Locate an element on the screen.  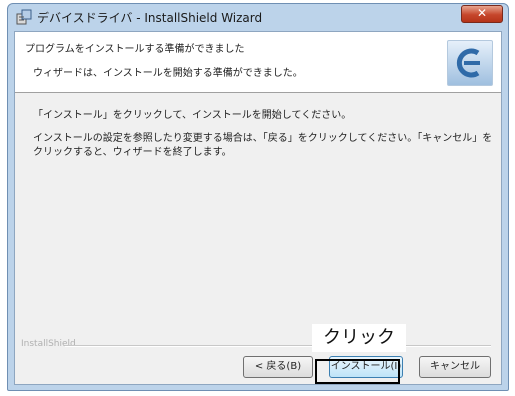
instruction-text: 「インストール」をクリックして、インストールを開始してください。 is located at coordinates (192, 115).